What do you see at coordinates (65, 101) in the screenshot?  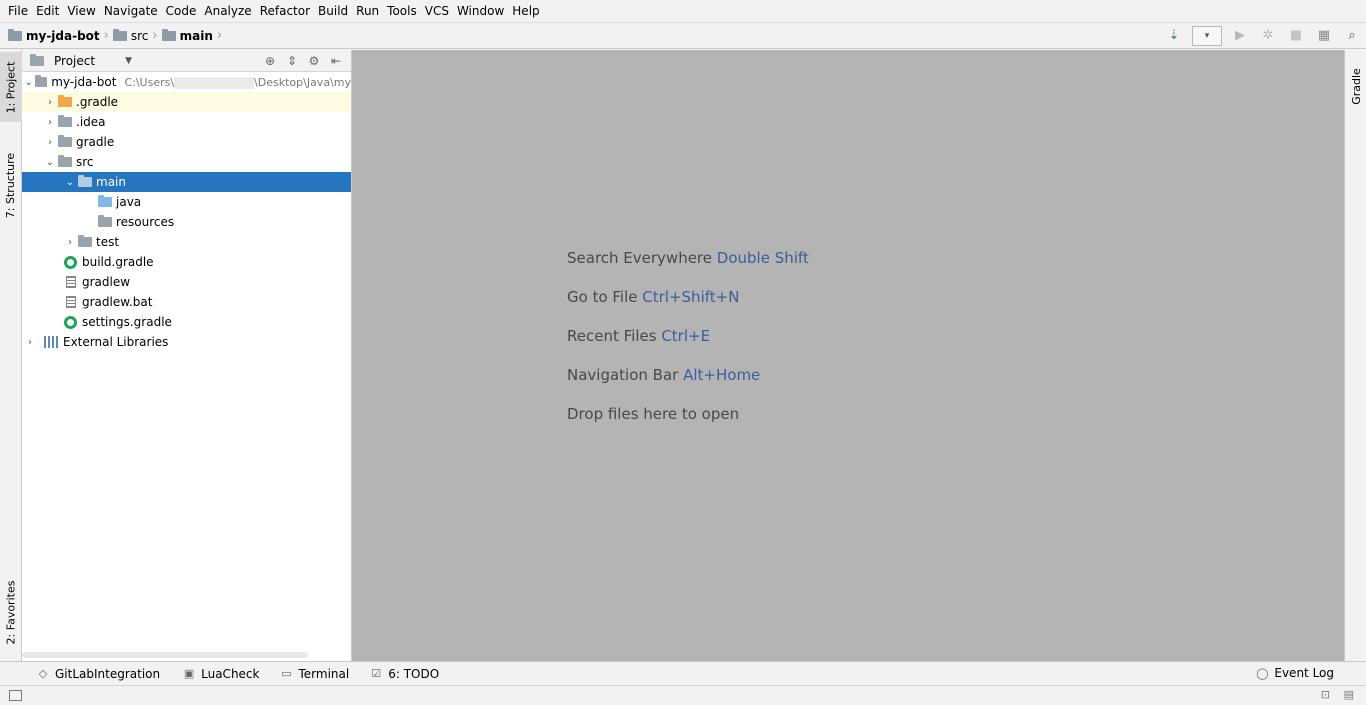 I see `excluded-folder-icon` at bounding box center [65, 101].